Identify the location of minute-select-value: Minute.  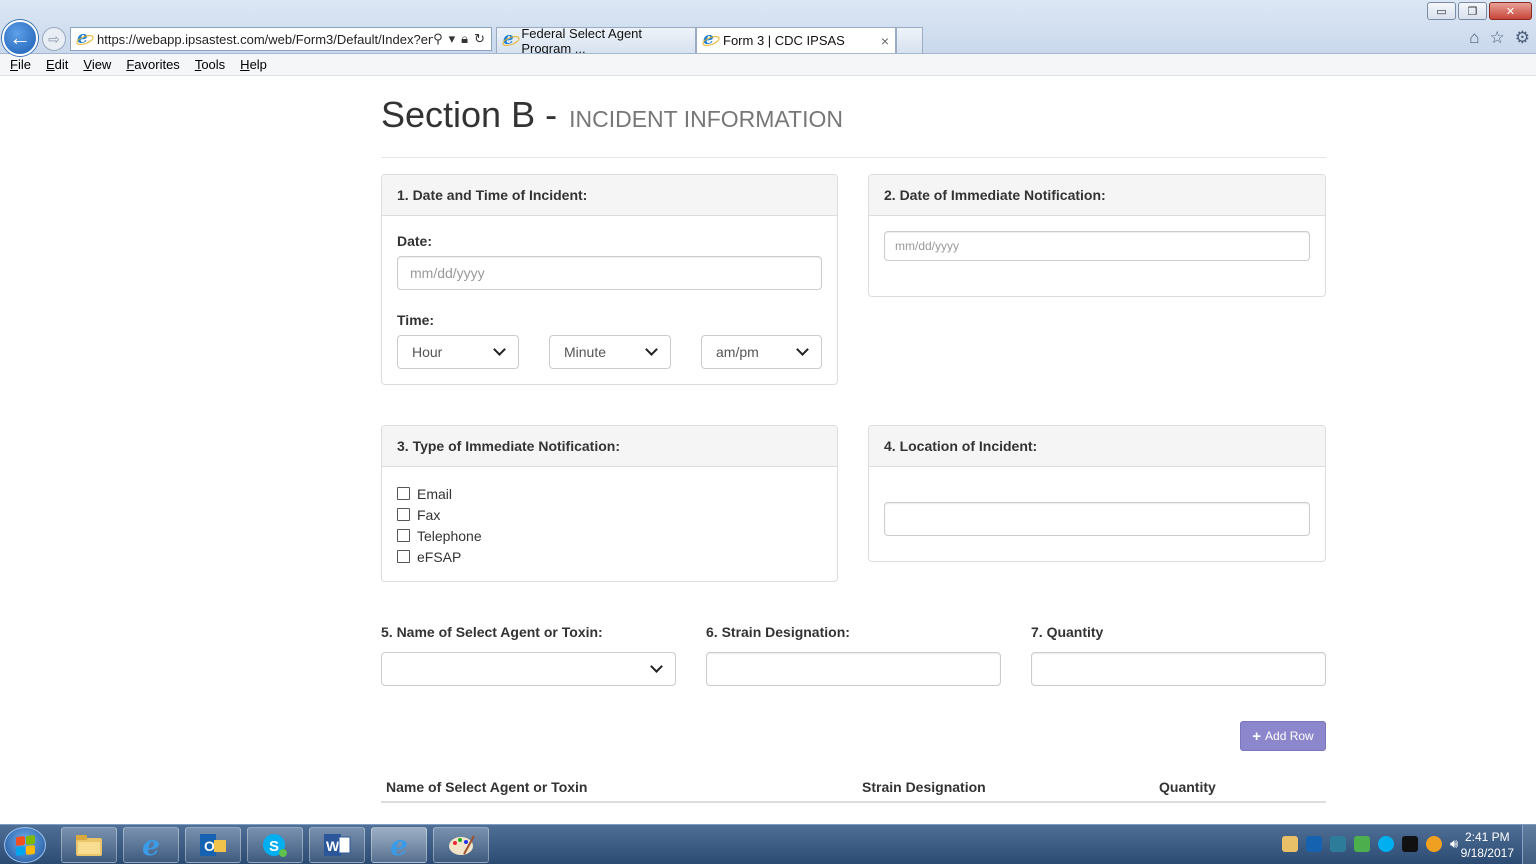
(585, 352).